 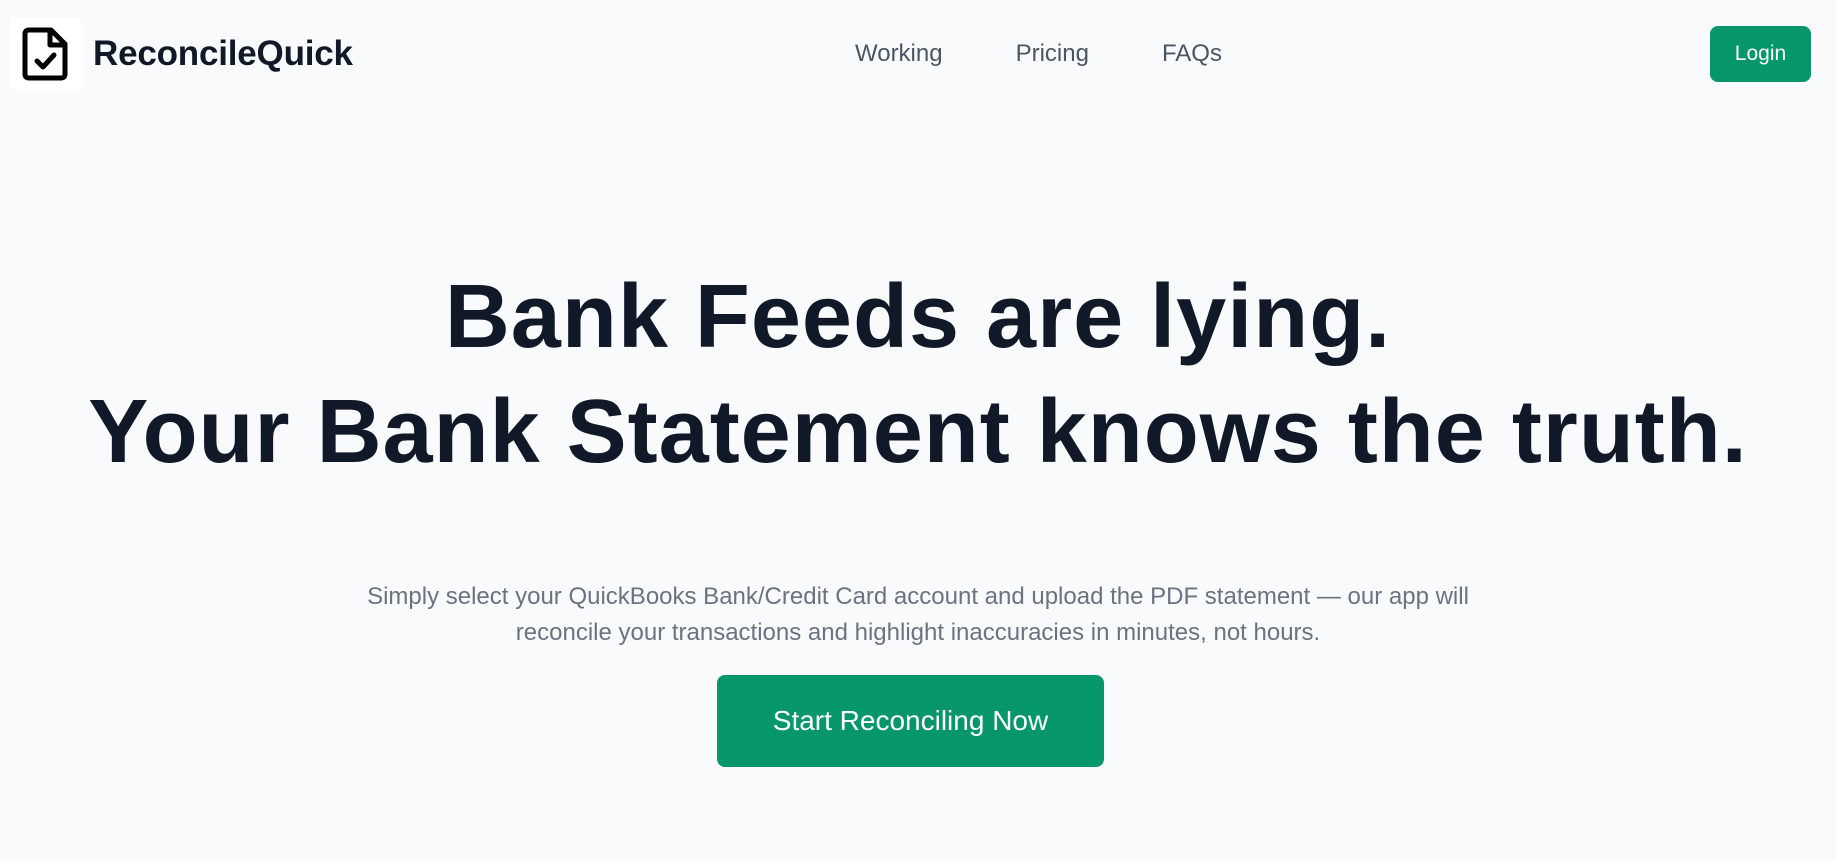 I want to click on main-nav: Working Pricing FAQs, so click(x=1038, y=54).